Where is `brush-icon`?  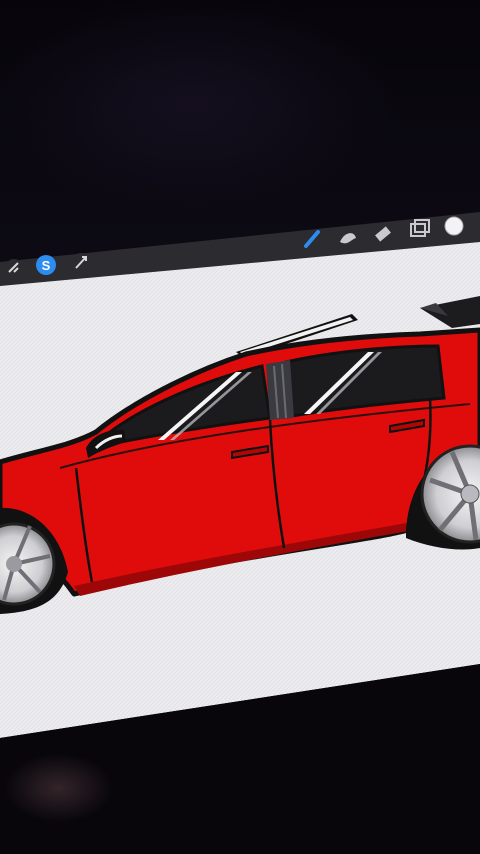
brush-icon is located at coordinates (312, 239).